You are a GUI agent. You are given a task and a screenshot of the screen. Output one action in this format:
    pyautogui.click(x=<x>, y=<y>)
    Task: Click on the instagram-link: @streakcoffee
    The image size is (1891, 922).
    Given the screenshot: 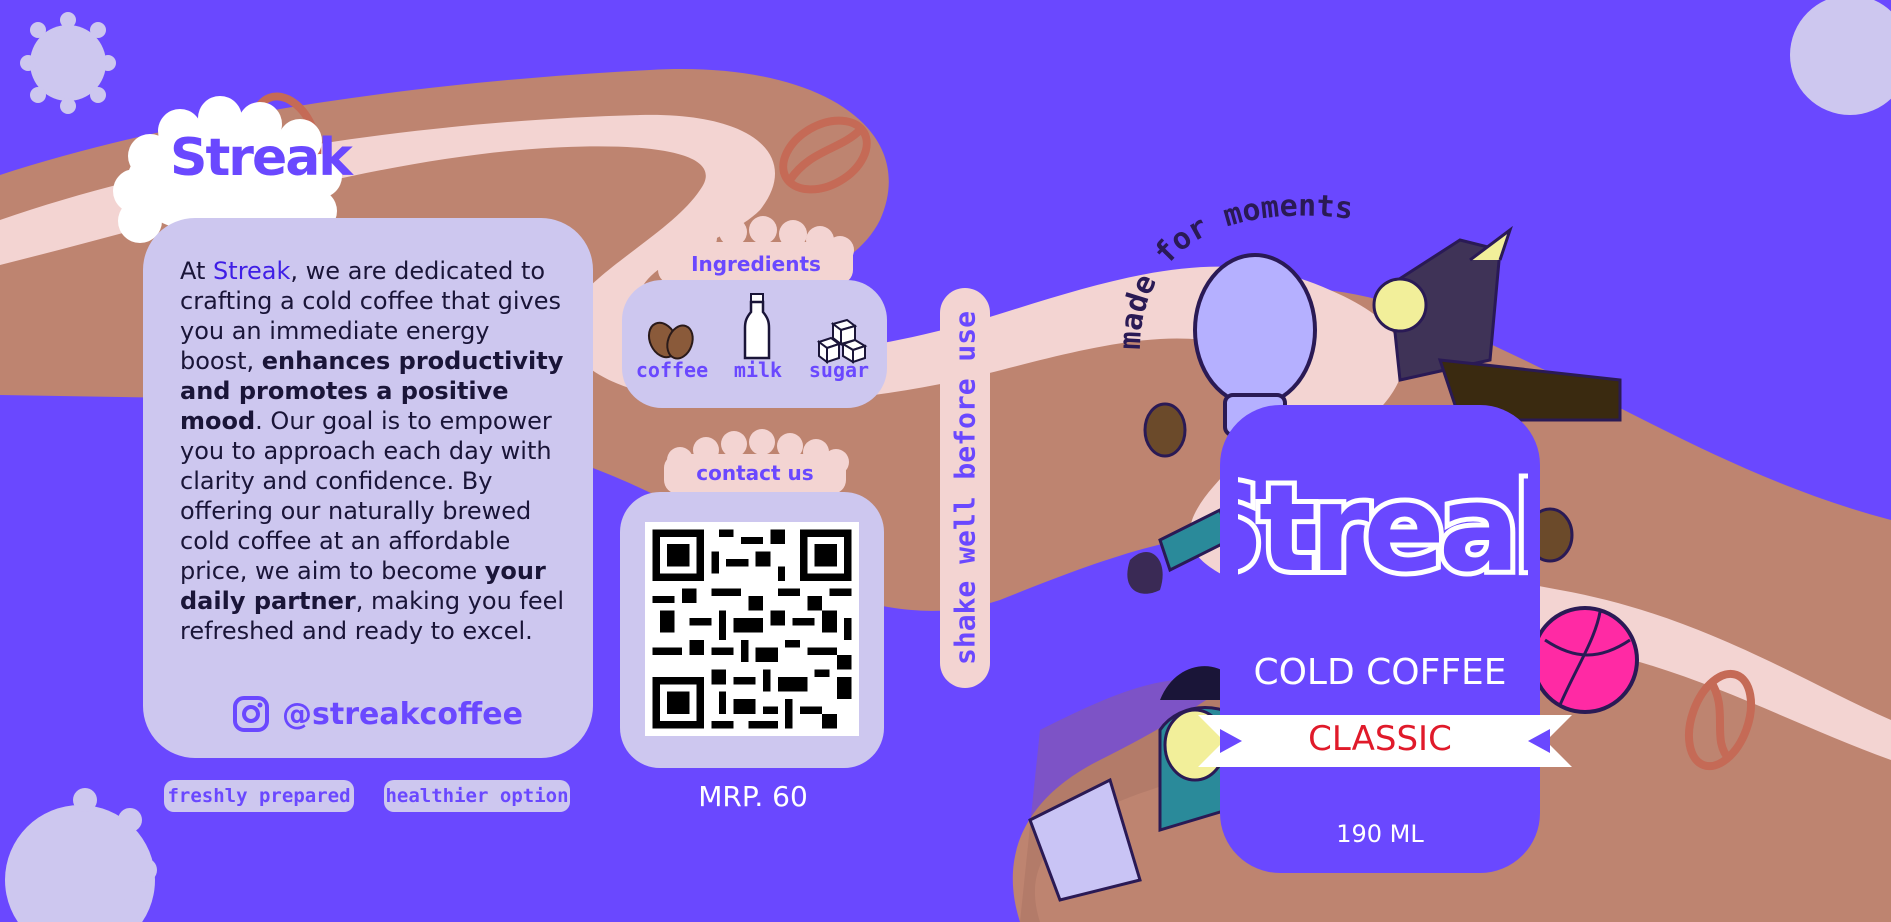 What is the action you would take?
    pyautogui.click(x=377, y=714)
    